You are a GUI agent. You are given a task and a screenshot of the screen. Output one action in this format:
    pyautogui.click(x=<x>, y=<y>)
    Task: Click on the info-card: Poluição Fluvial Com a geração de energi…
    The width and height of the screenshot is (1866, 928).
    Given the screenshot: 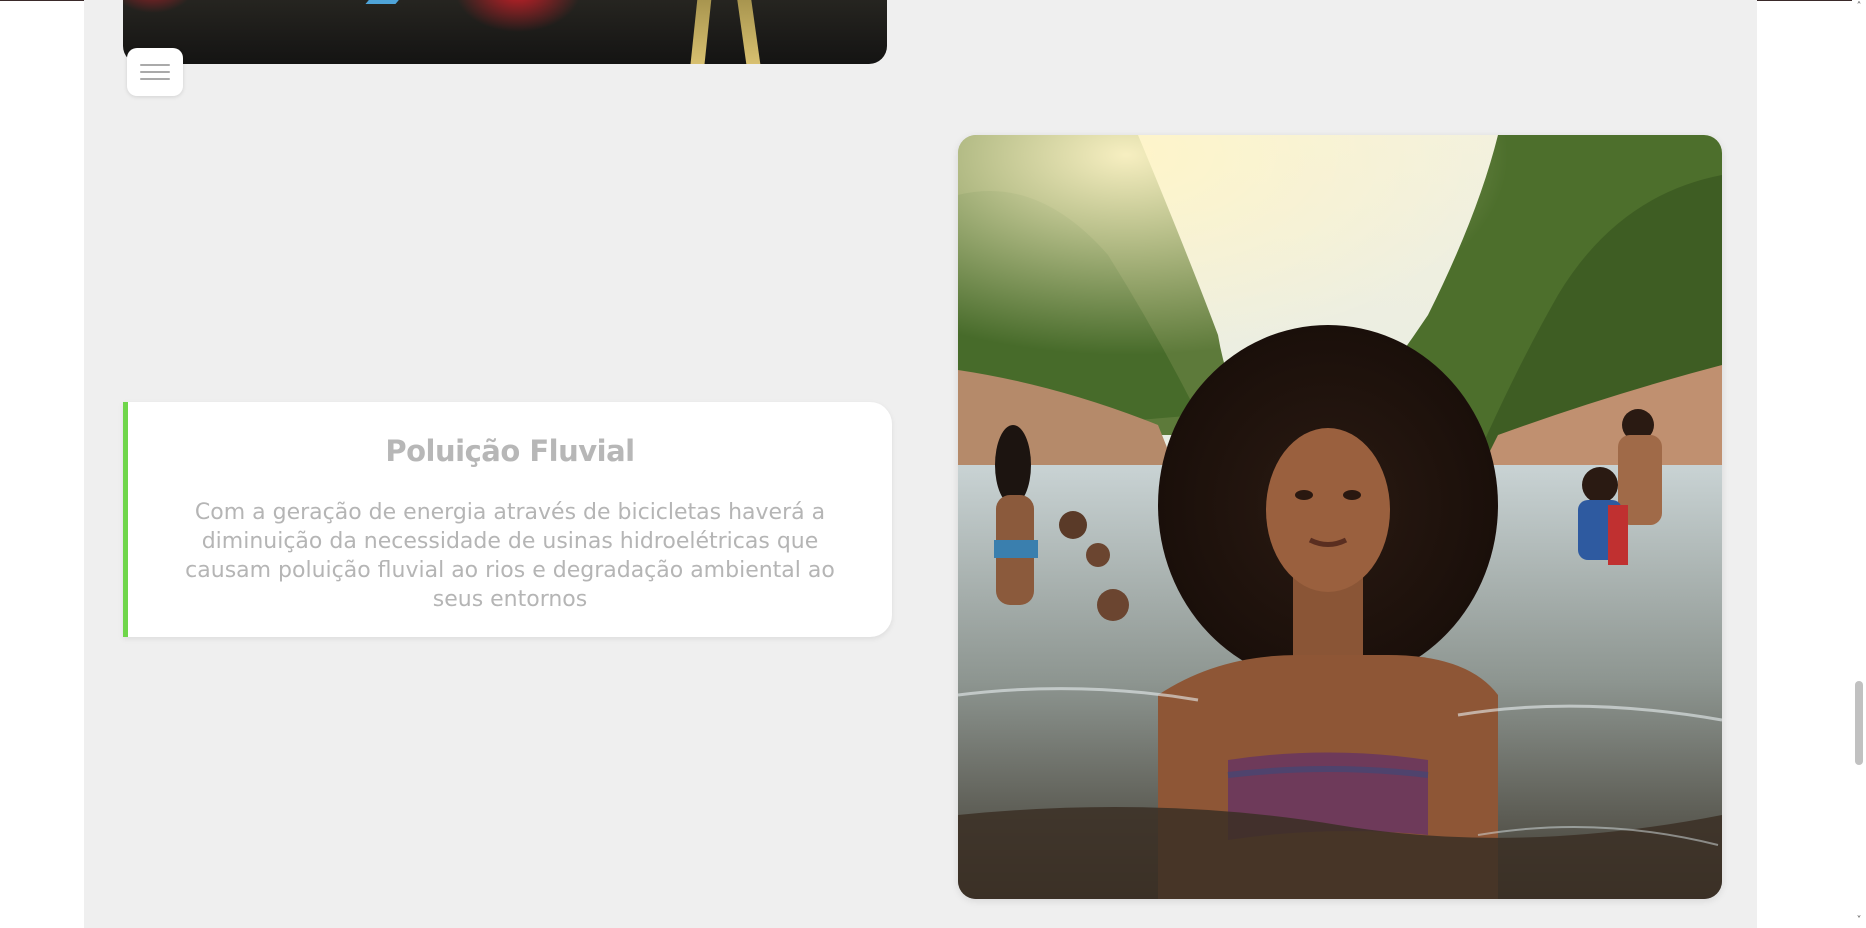 What is the action you would take?
    pyautogui.click(x=507, y=519)
    